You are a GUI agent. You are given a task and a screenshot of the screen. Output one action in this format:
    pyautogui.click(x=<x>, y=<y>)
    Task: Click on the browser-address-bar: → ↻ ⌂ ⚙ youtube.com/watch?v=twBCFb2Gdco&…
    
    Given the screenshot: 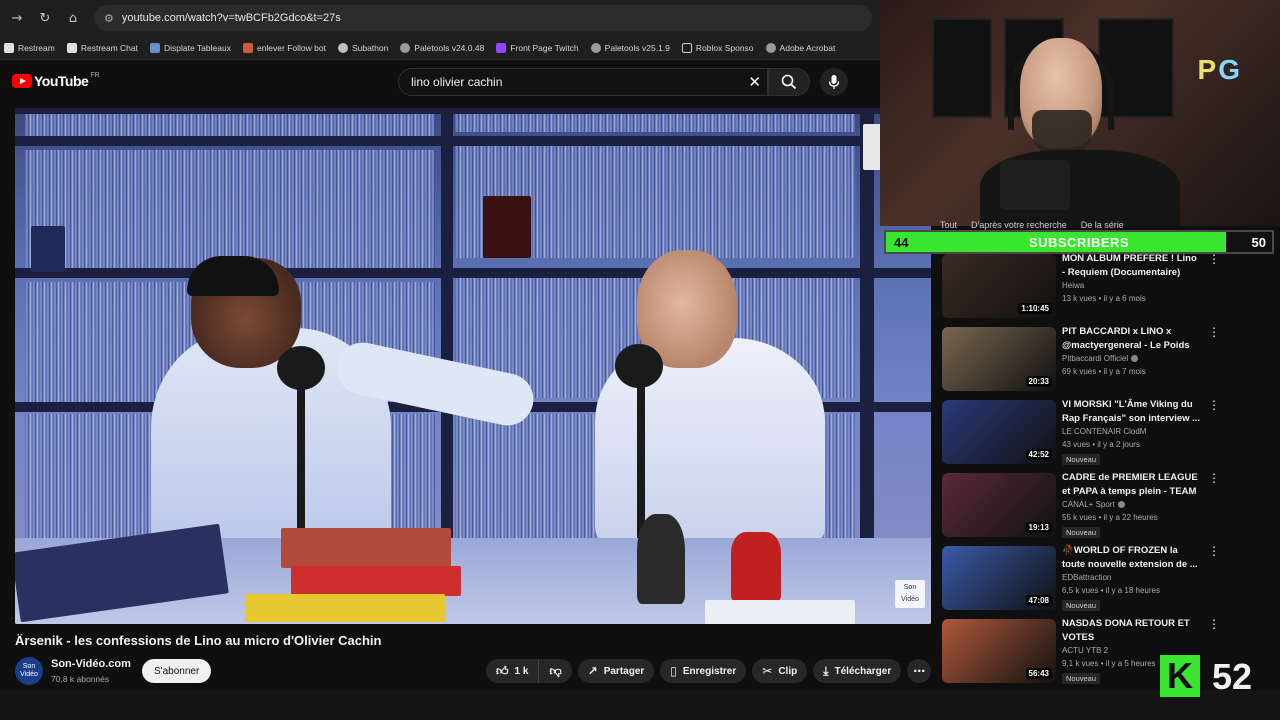 What is the action you would take?
    pyautogui.click(x=440, y=18)
    